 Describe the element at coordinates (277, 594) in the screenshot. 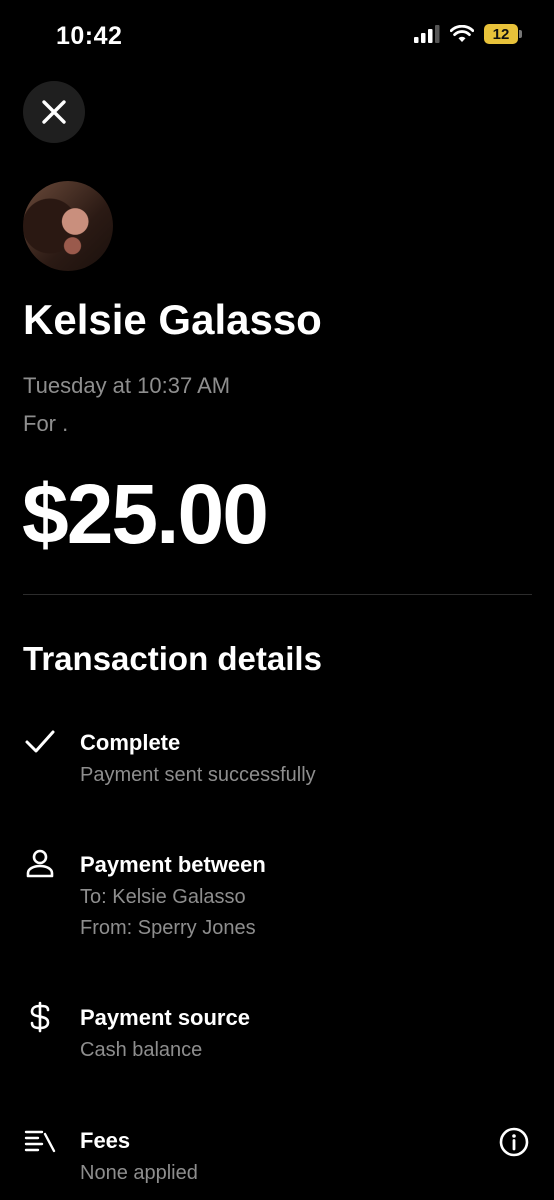

I see `divider` at that location.